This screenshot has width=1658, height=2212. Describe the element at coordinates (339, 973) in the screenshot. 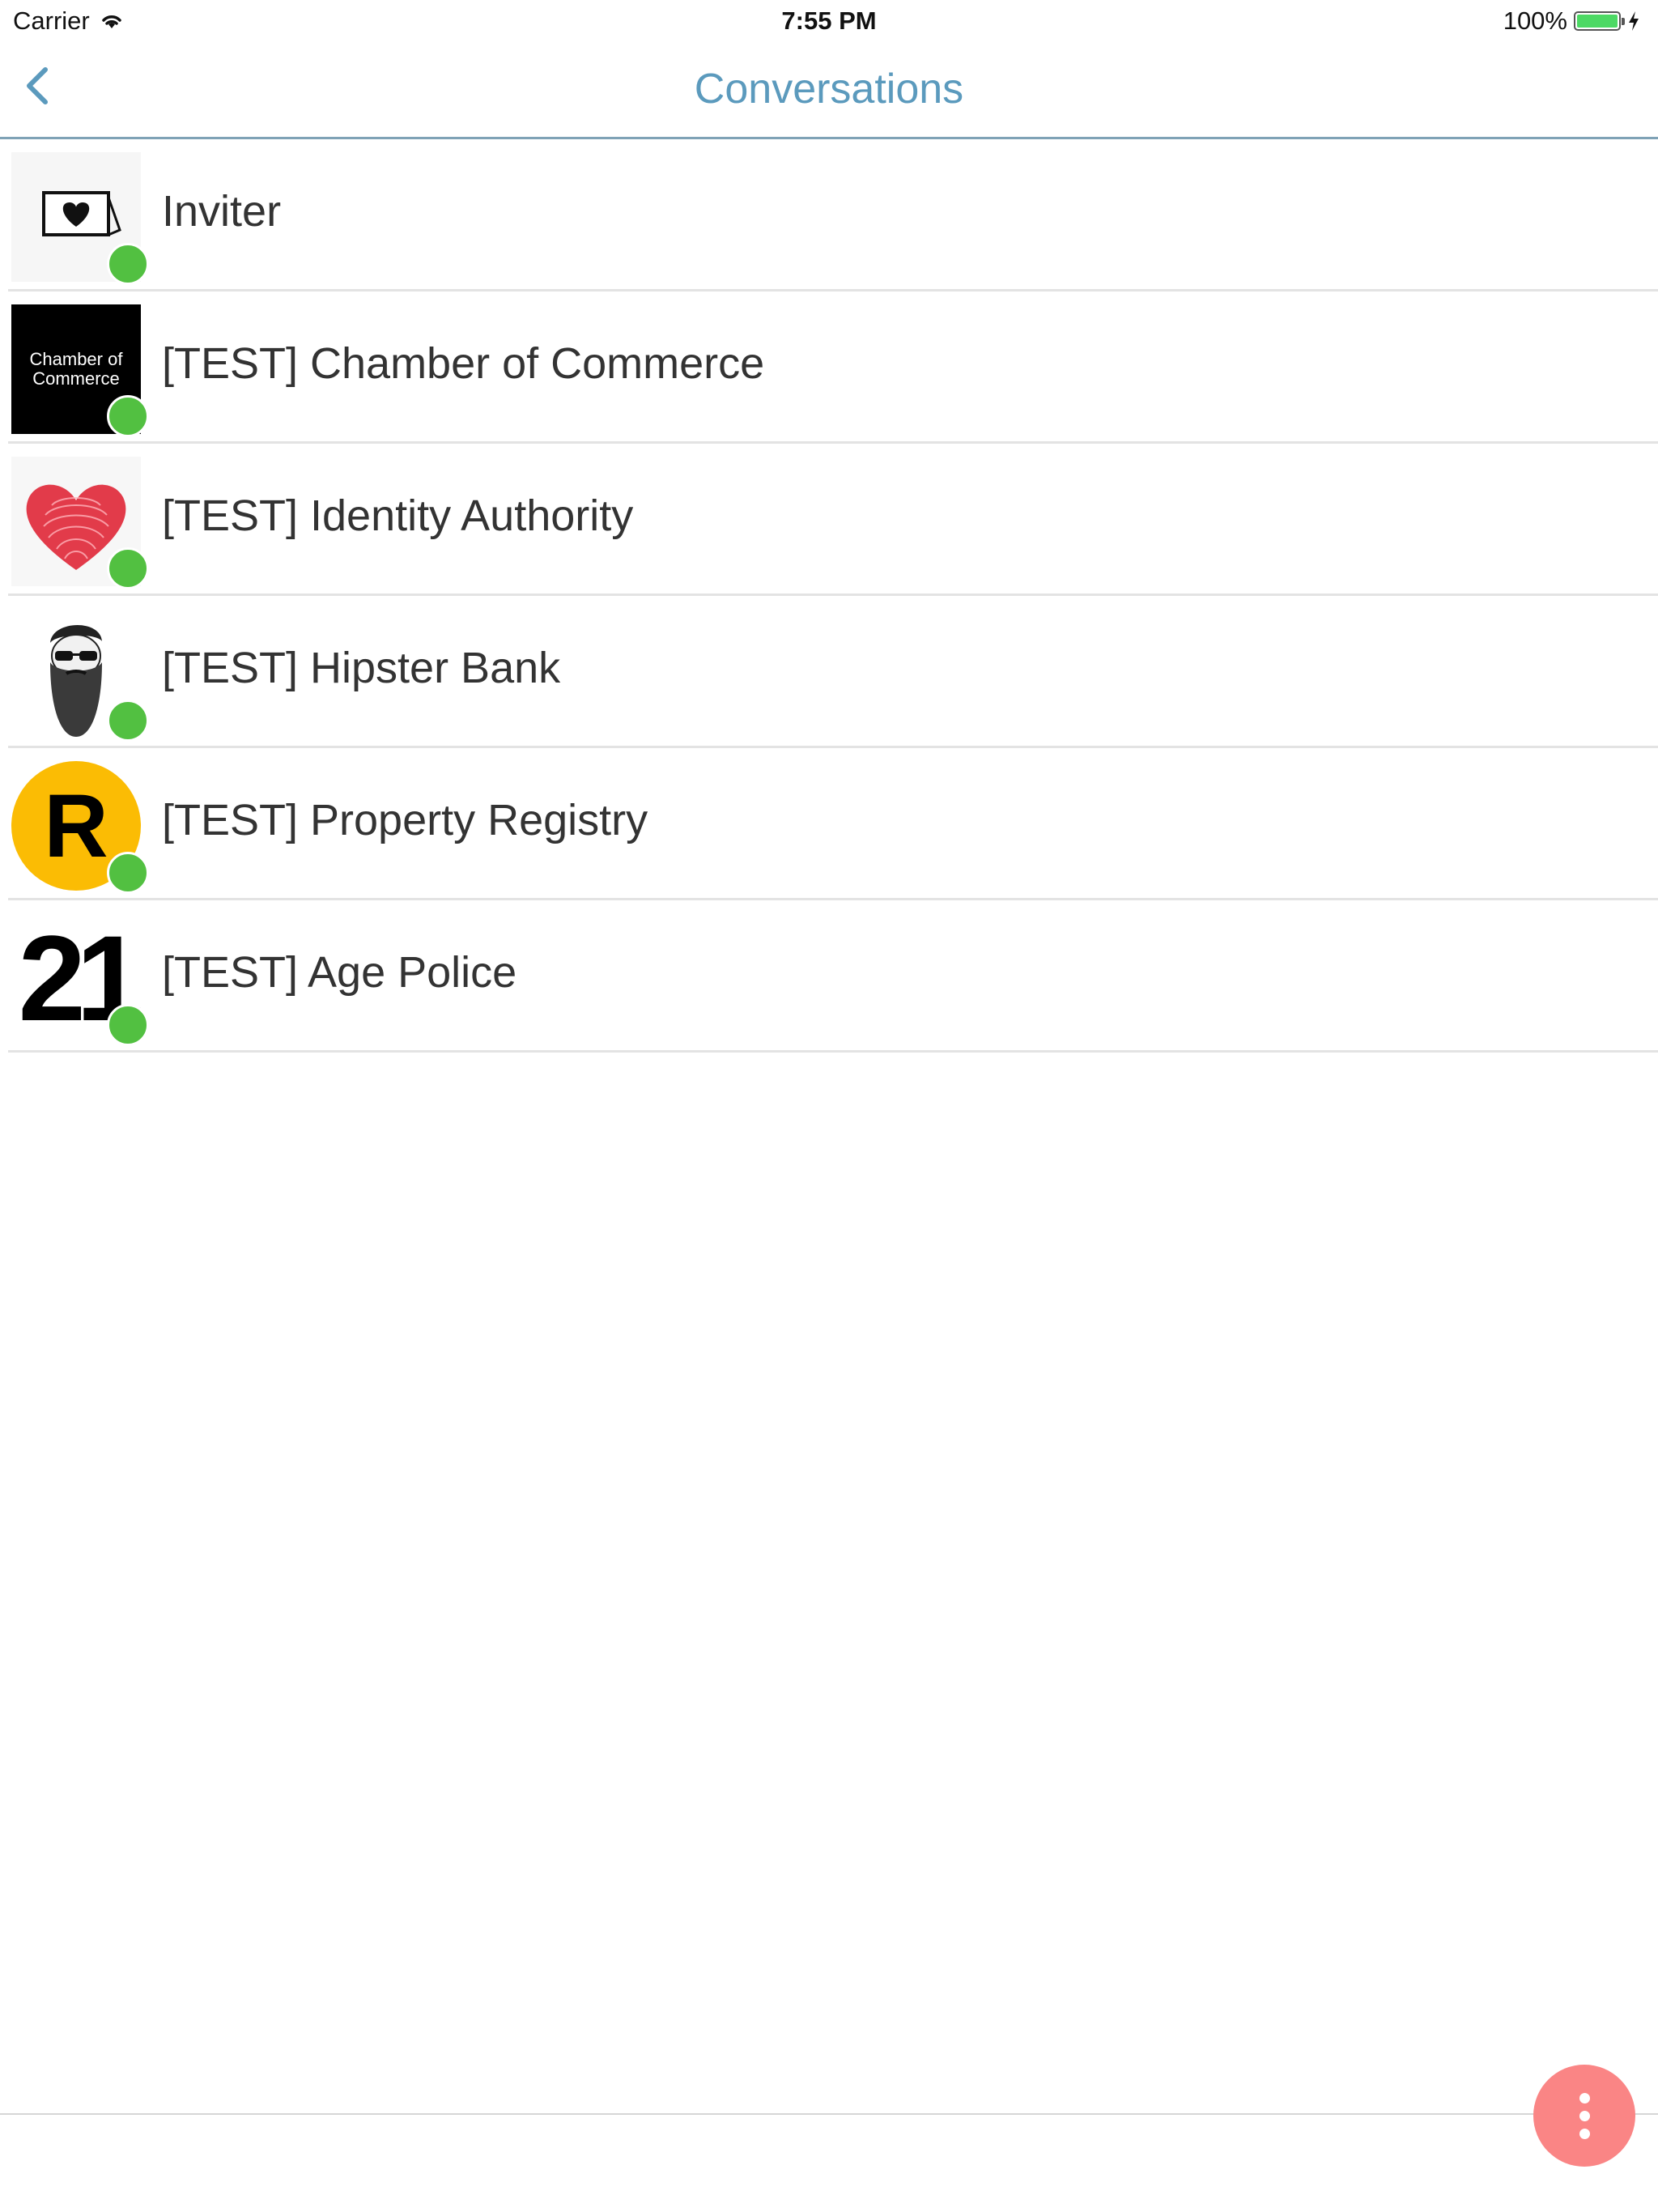

I see `conversation-name: [TEST] Age Police` at that location.